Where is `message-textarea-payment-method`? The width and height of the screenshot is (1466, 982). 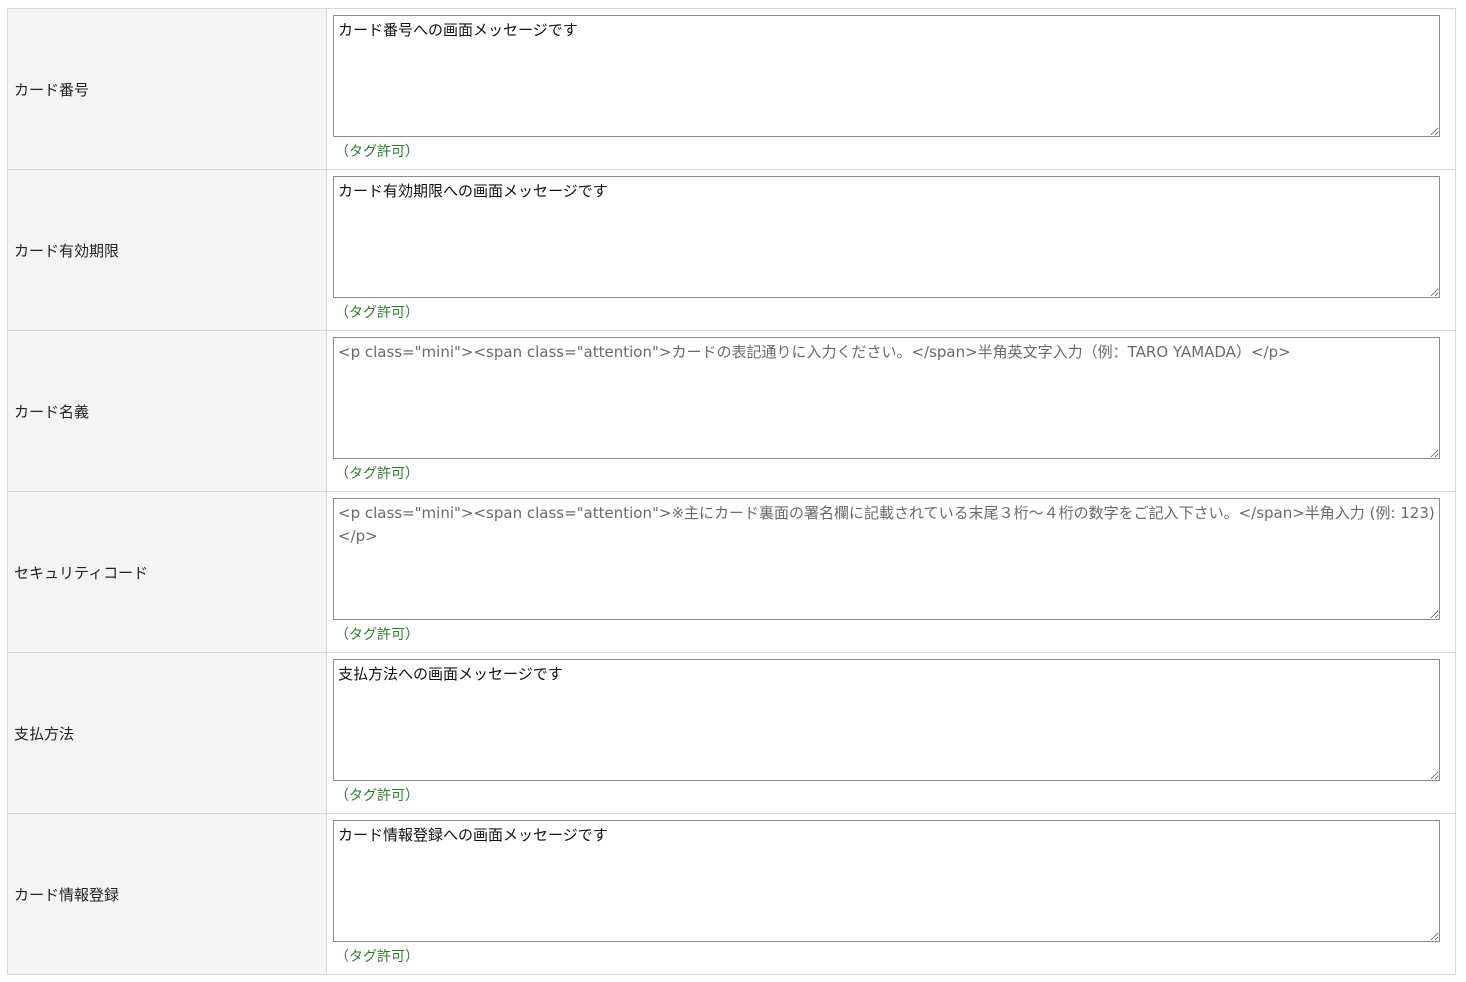
message-textarea-payment-method is located at coordinates (886, 720).